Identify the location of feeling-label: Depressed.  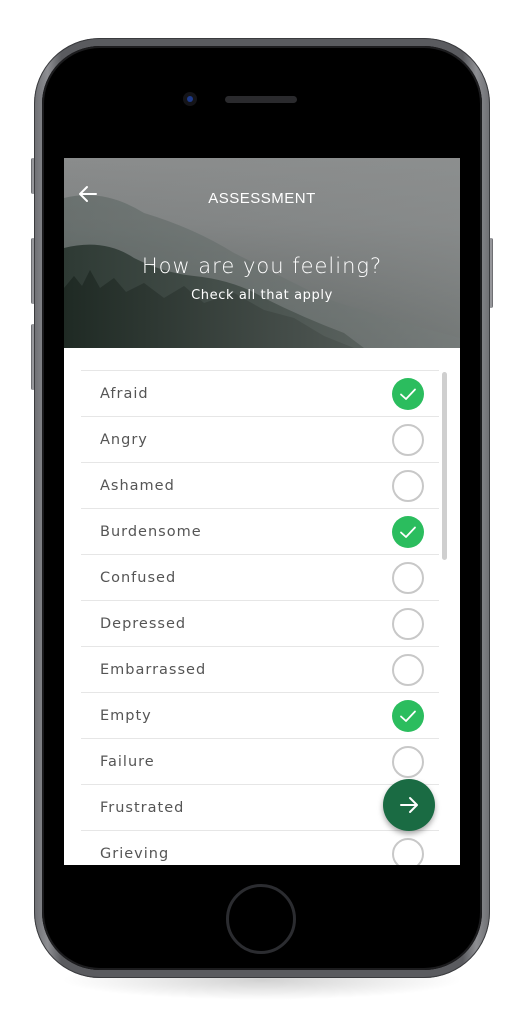
(143, 624).